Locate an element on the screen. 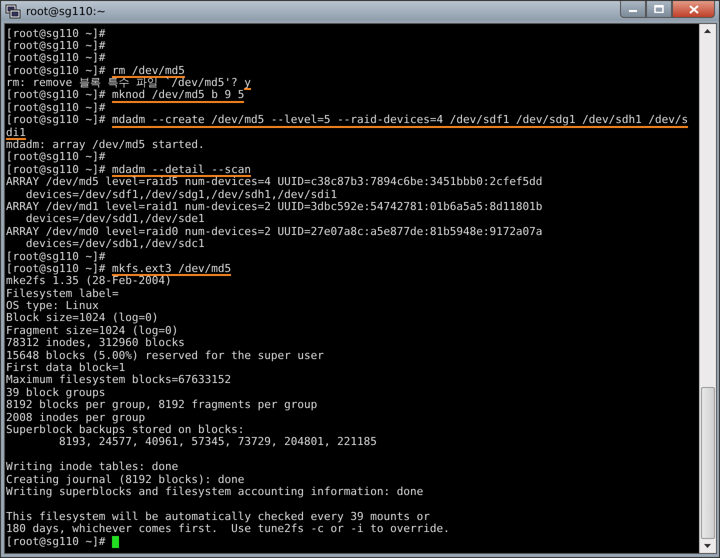 The image size is (720, 558). terminal-line: rm: remove 블록 특수 파일 `/dev/md5'? y is located at coordinates (128, 83).